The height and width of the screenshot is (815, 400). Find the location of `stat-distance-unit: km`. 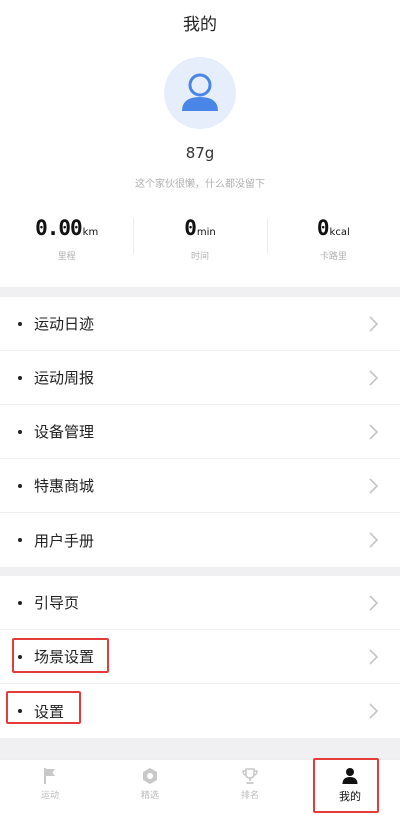

stat-distance-unit: km is located at coordinates (90, 232).